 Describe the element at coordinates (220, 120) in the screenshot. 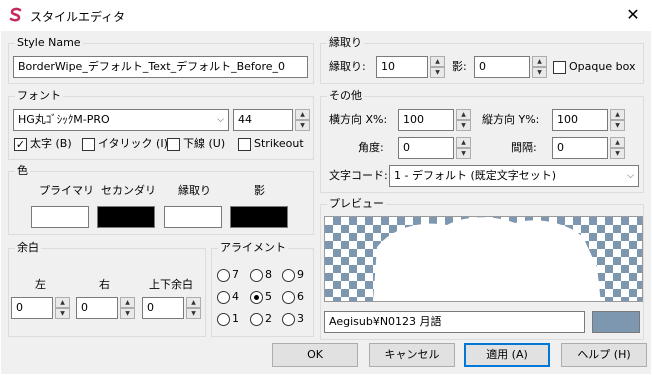

I see `chevron-down-icon: ⌵` at that location.